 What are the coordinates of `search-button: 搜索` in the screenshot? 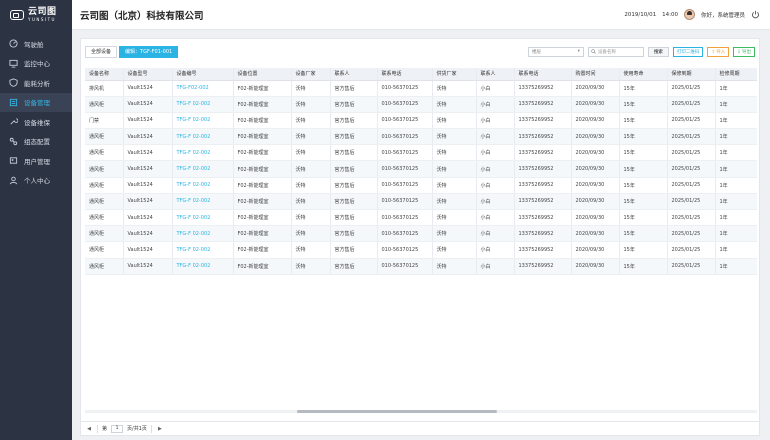 It's located at (658, 51).